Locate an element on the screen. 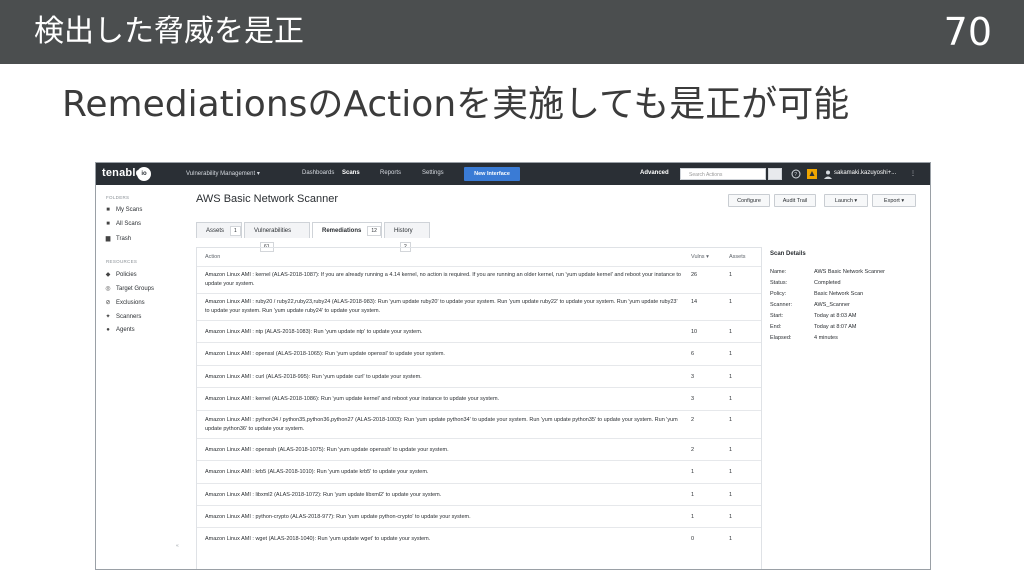  detail-label-policy: Policy: is located at coordinates (778, 294).